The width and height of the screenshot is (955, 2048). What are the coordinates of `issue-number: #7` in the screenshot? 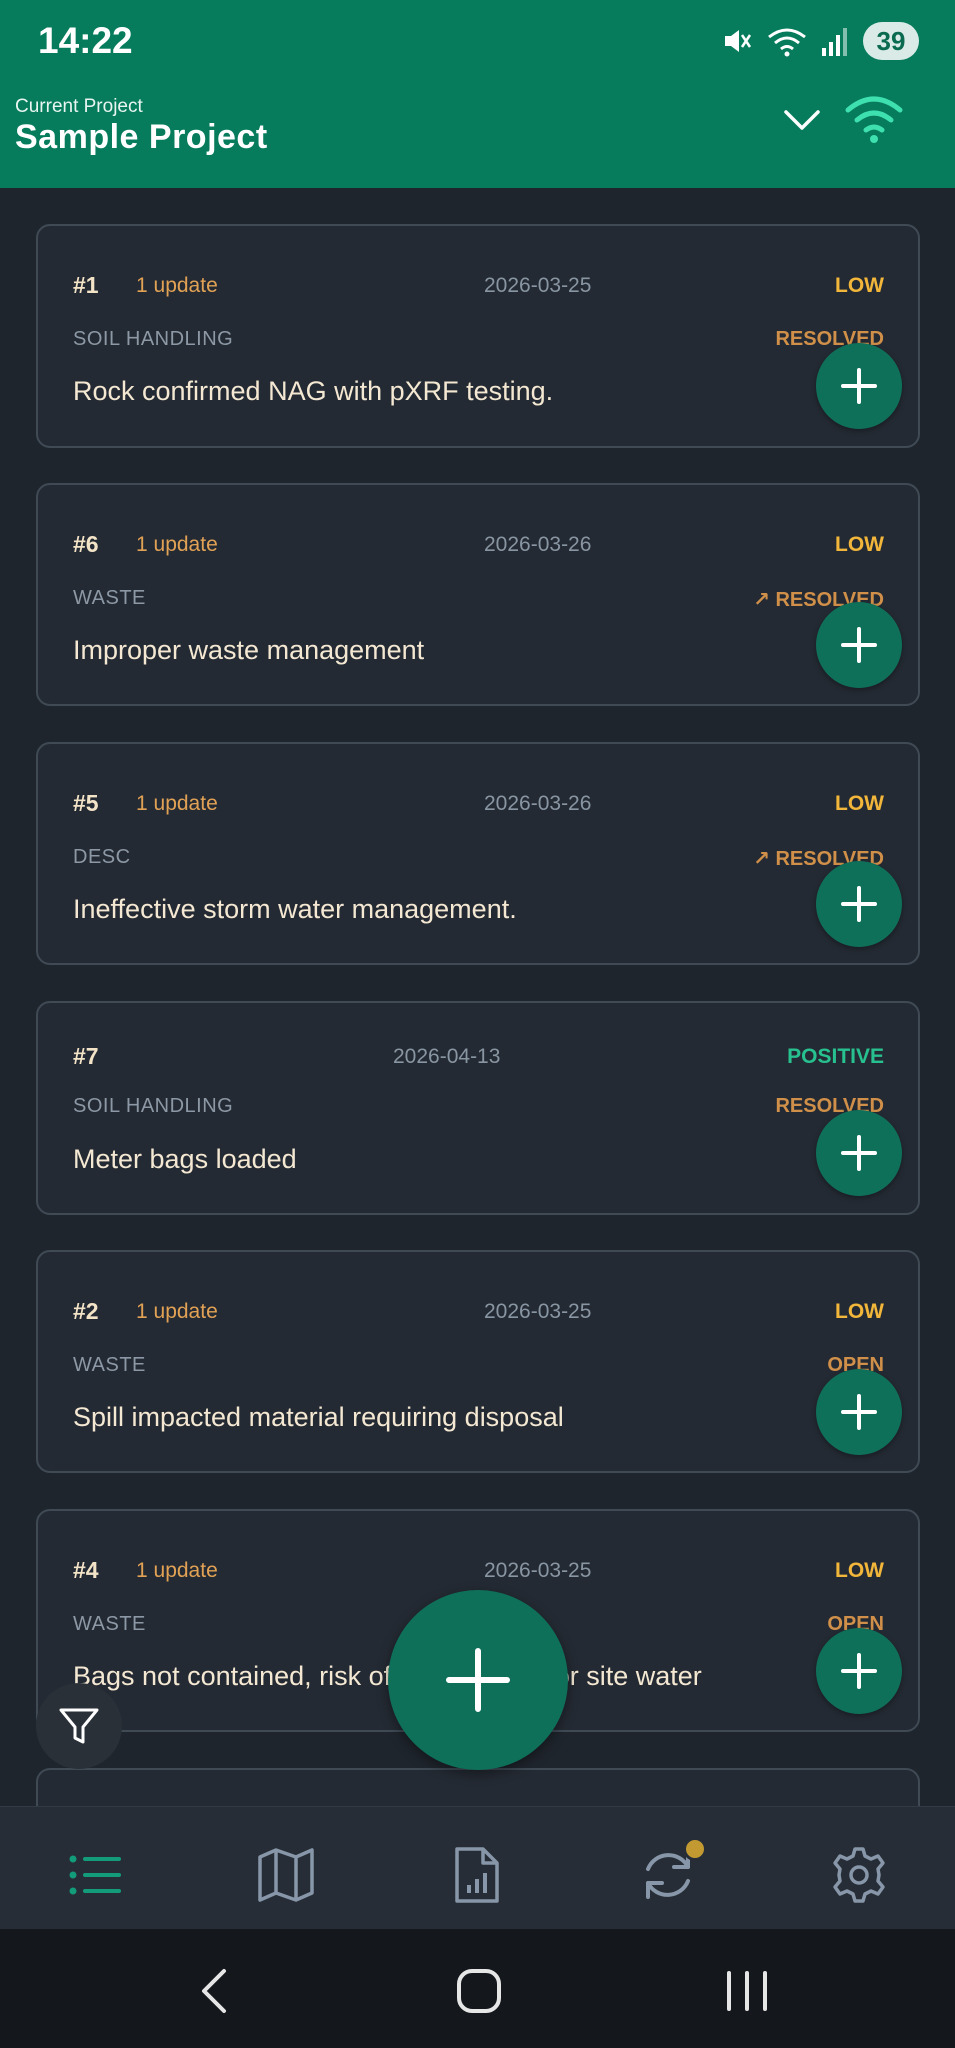 It's located at (86, 1056).